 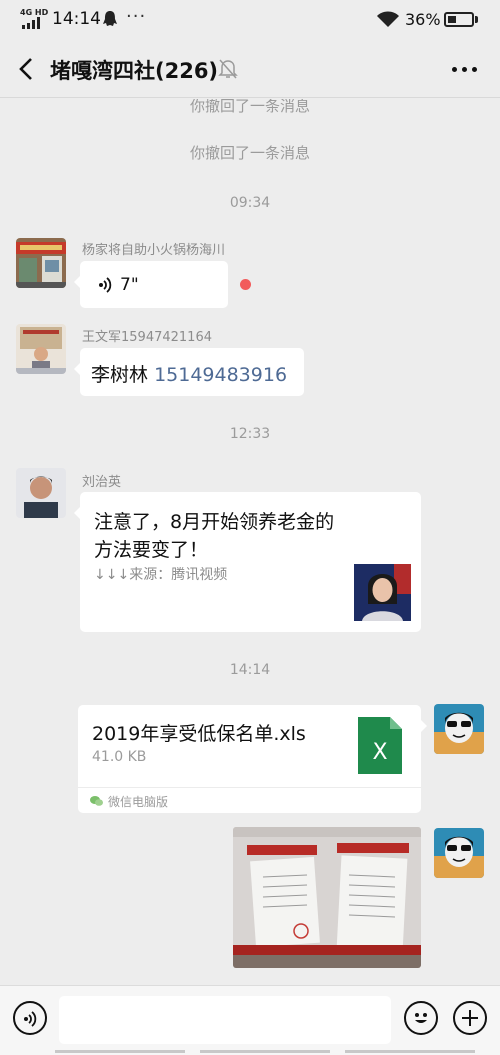 What do you see at coordinates (228, 69) in the screenshot?
I see `bell-off-icon` at bounding box center [228, 69].